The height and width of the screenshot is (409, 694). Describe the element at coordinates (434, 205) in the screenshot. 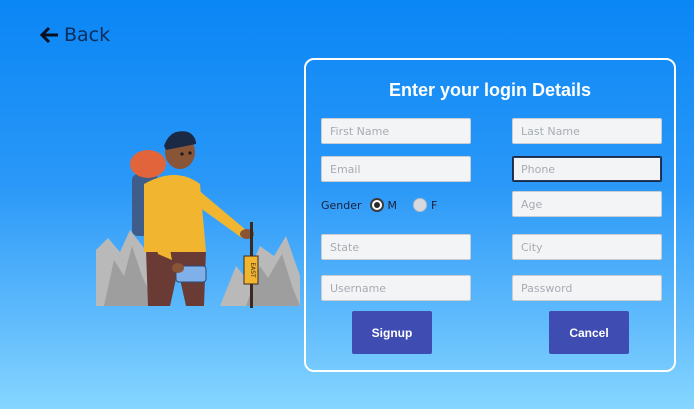

I see `gender-f-label: F` at that location.